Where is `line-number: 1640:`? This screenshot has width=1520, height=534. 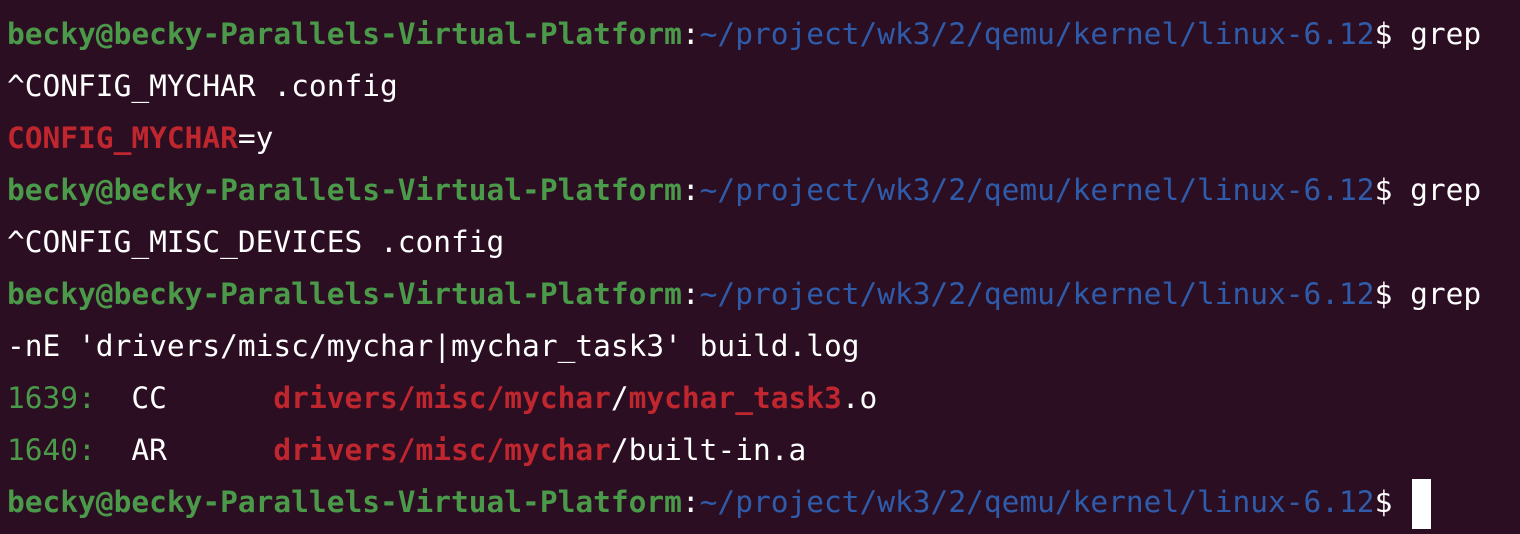
line-number: 1640: is located at coordinates (51, 450).